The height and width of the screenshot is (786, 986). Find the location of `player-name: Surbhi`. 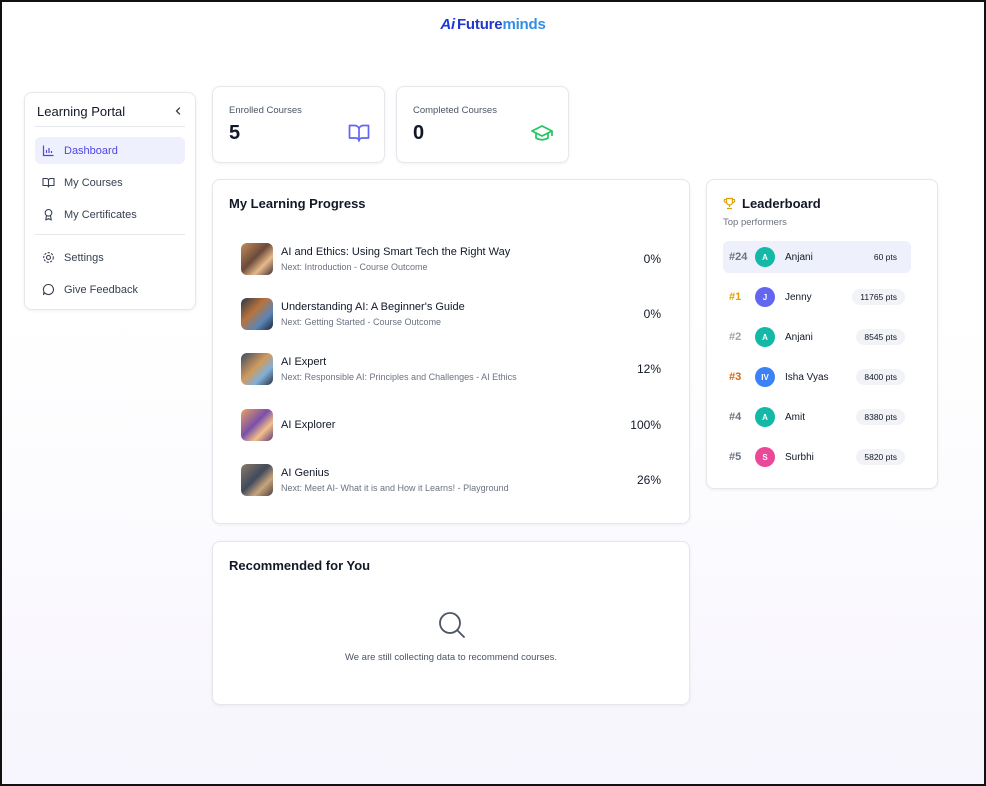

player-name: Surbhi is located at coordinates (799, 457).